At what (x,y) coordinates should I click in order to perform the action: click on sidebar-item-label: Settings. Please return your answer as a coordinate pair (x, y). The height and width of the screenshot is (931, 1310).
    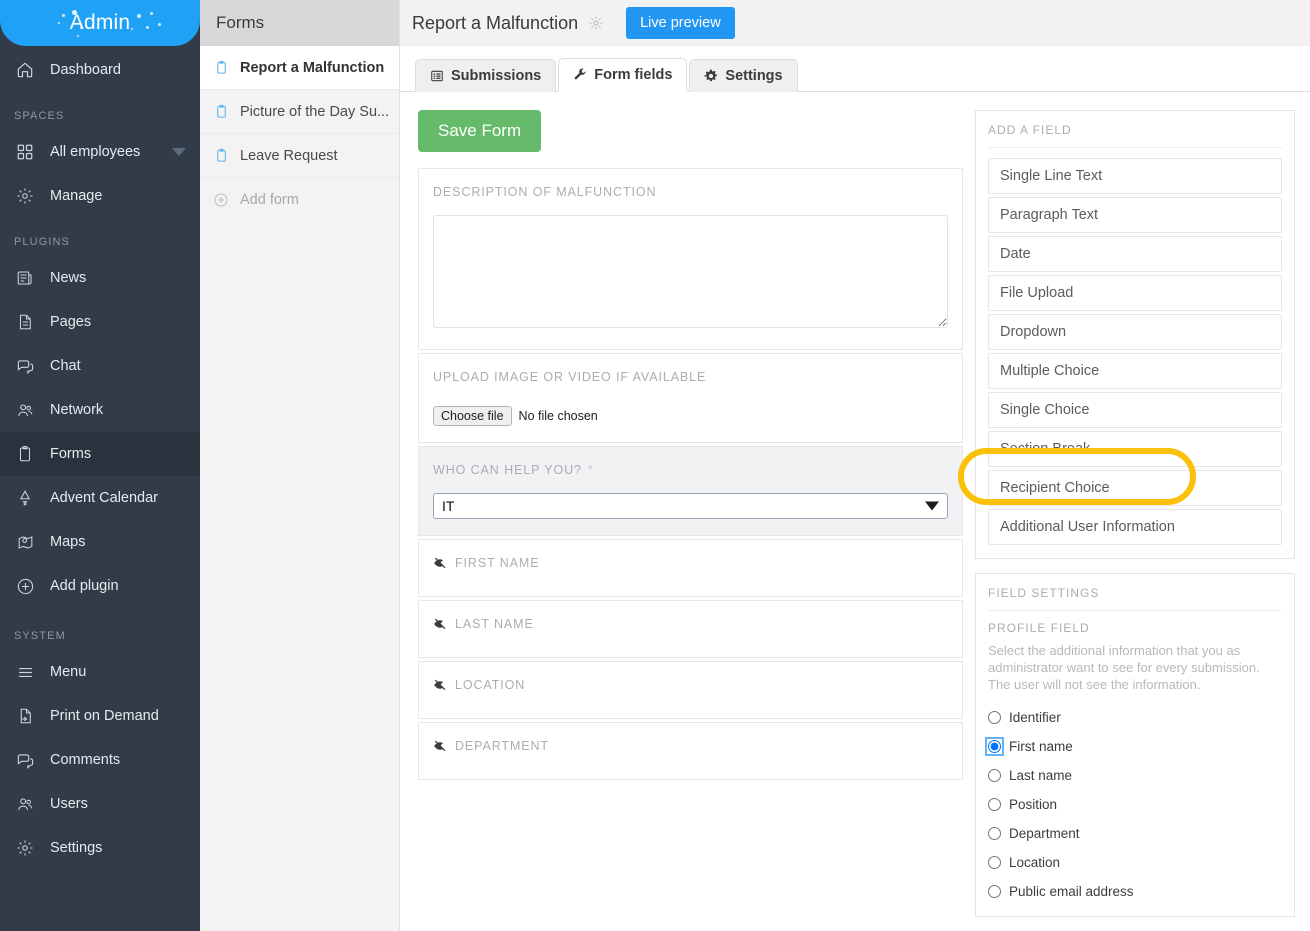
    Looking at the image, I should click on (76, 848).